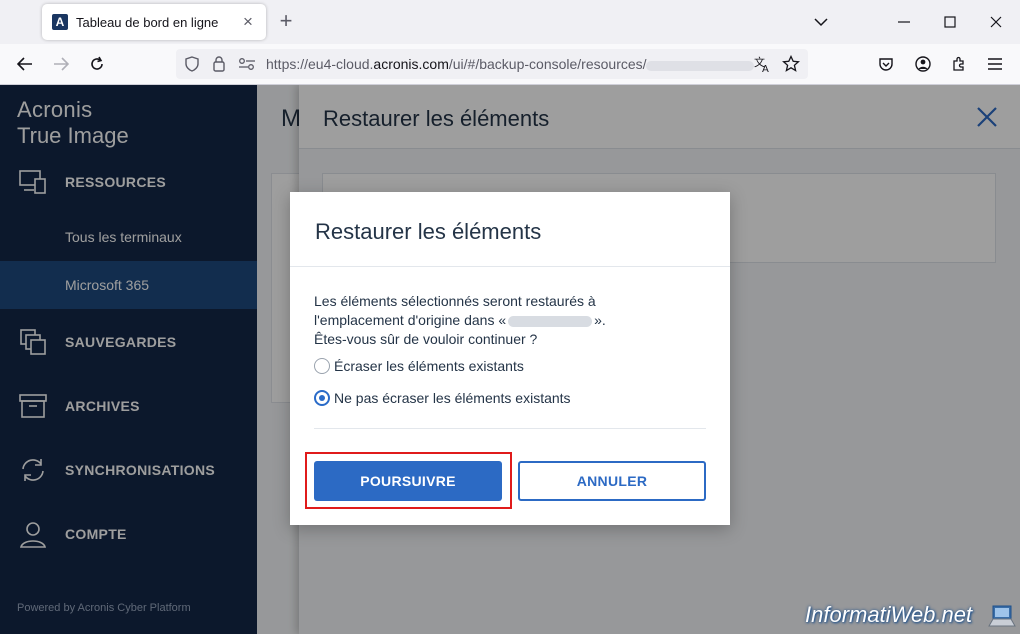 This screenshot has width=1020, height=634. What do you see at coordinates (25, 64) in the screenshot?
I see `back-arrow-icon` at bounding box center [25, 64].